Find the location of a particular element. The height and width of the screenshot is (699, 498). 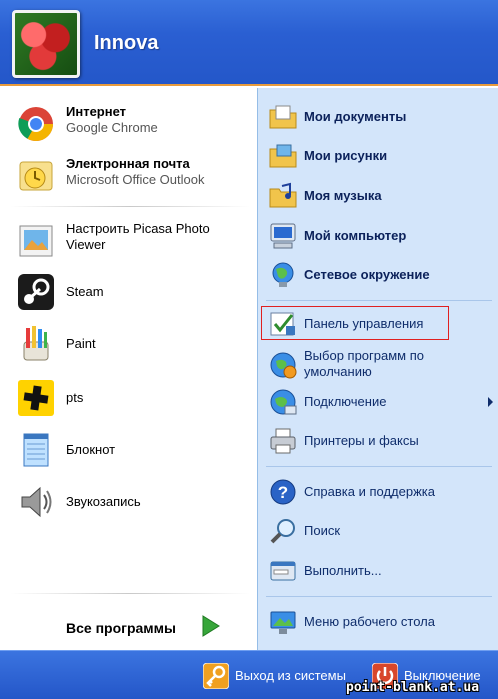

logoff-button: Выход из системы is located at coordinates (283, 676).